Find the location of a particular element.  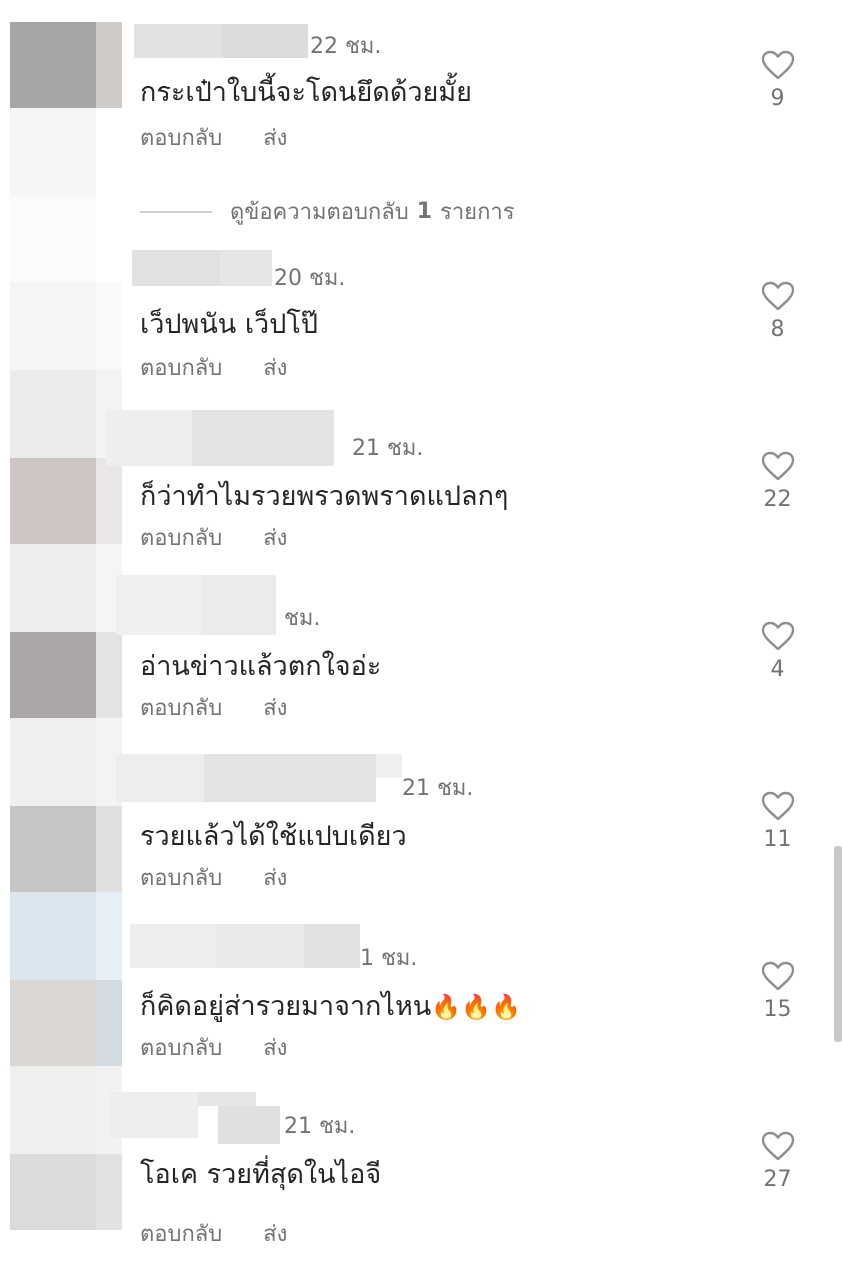

comment-time: 1 ชม. is located at coordinates (389, 958).